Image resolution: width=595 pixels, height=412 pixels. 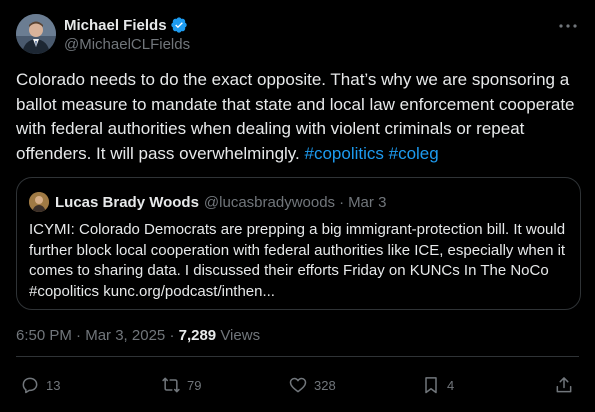 I want to click on like-button: 328, so click(x=312, y=385).